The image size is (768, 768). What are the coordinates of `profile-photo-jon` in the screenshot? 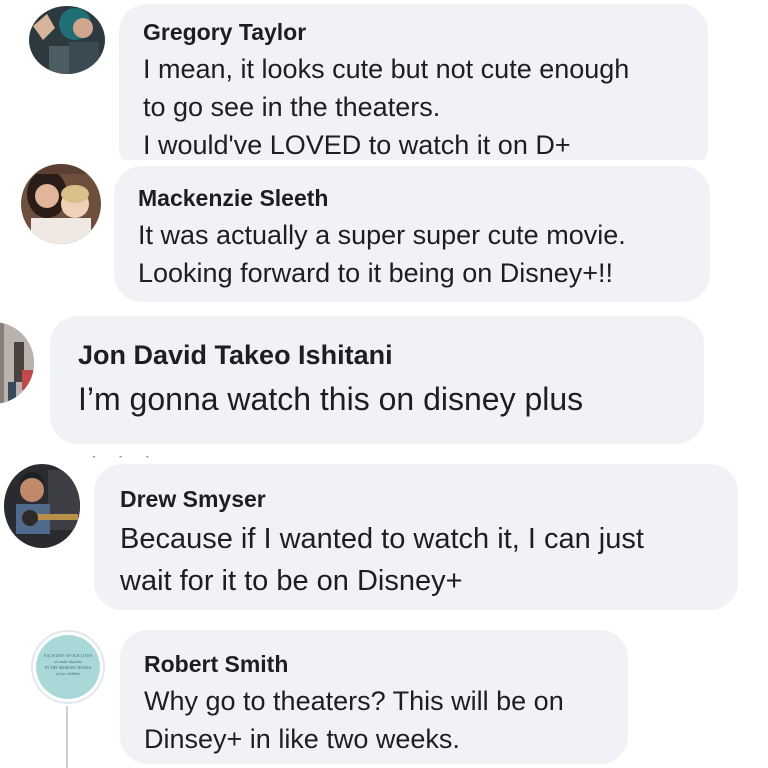 It's located at (17, 363).